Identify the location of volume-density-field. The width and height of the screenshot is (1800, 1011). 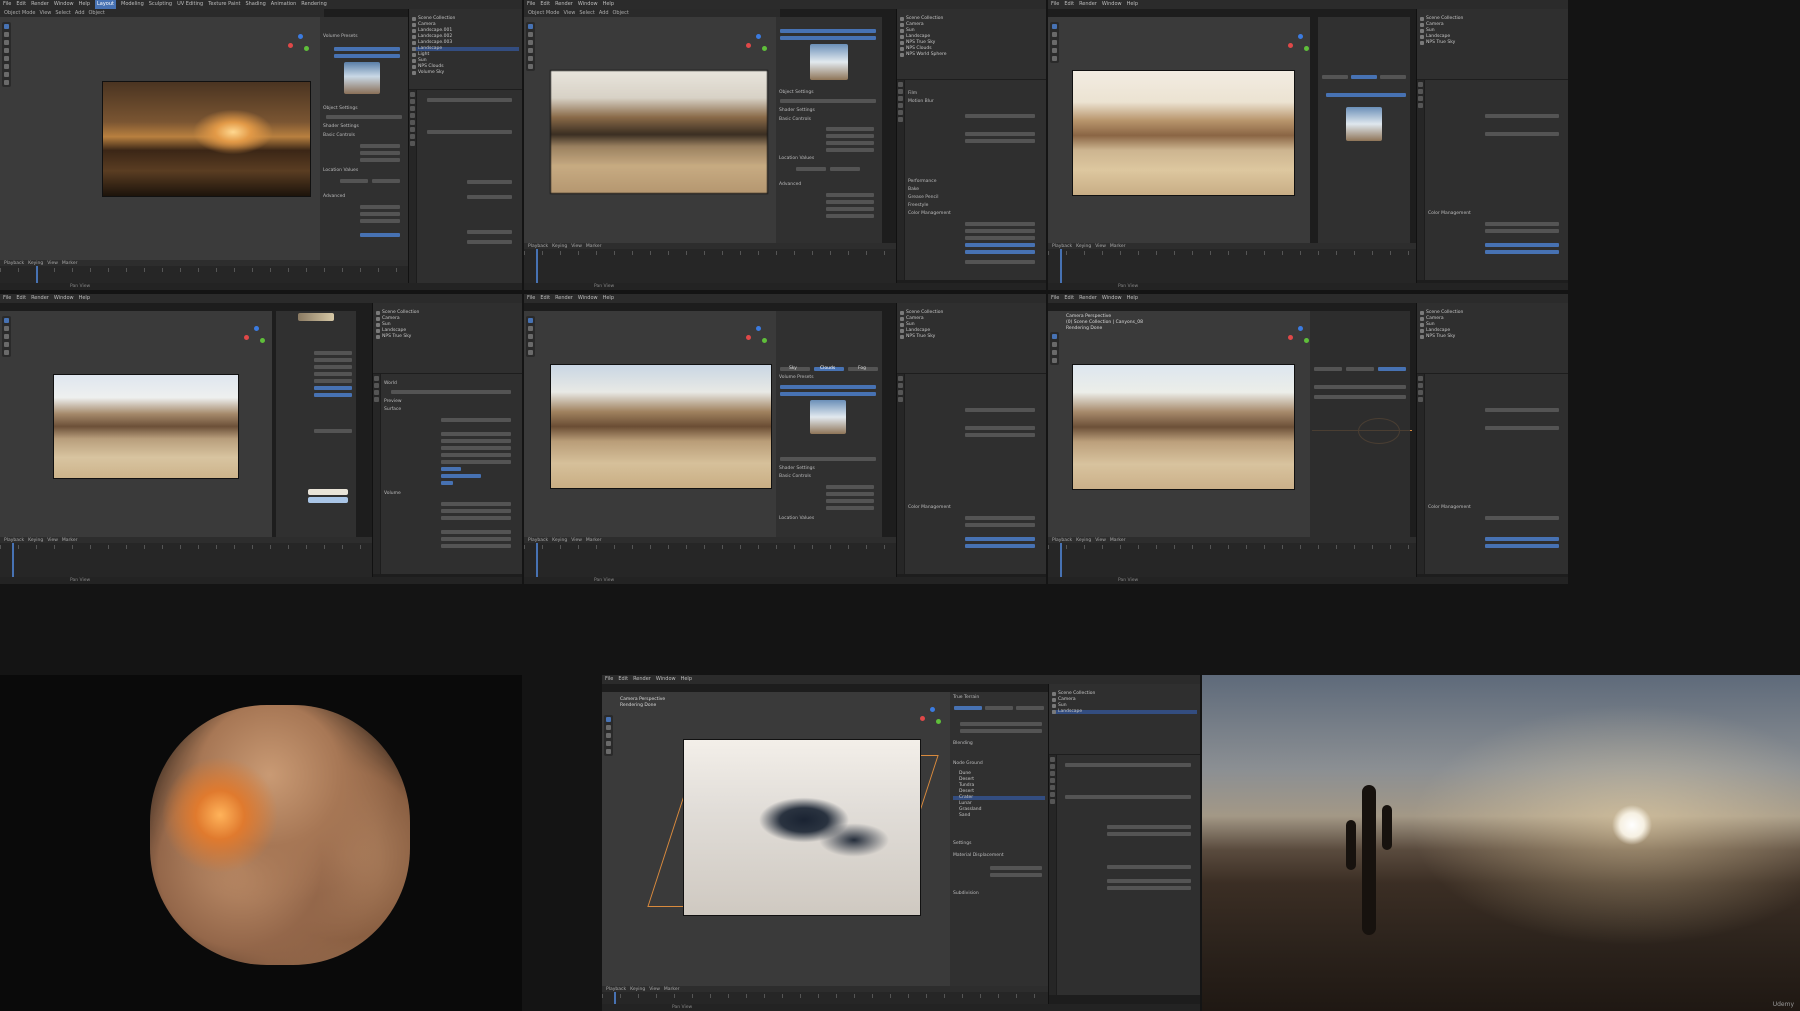
(476, 504).